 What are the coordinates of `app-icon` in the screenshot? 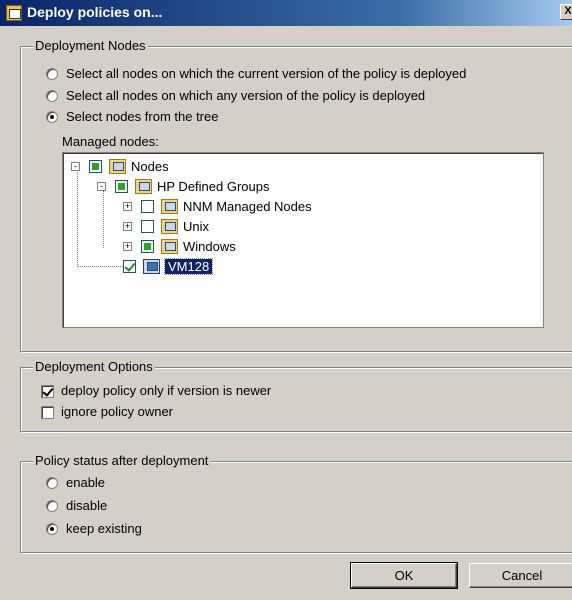 It's located at (14, 13).